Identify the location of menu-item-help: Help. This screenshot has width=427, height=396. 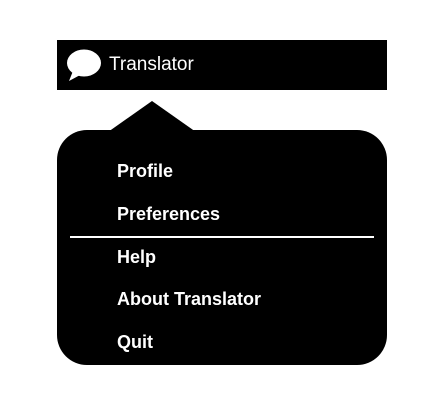
(136, 257).